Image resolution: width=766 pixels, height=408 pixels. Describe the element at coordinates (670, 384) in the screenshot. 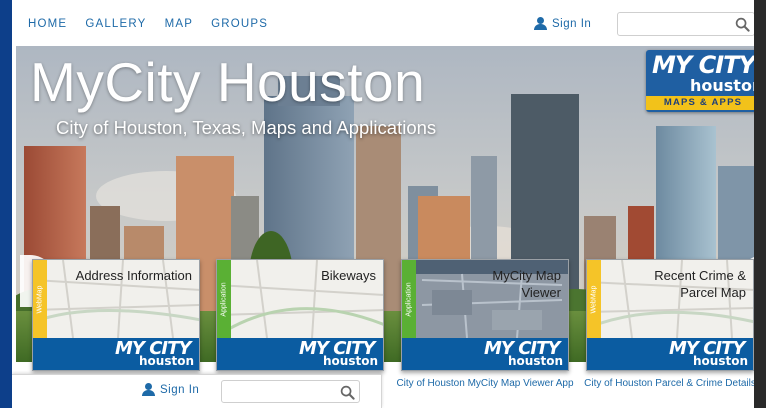

I see `card-caption-parcel-crime: City of Houston Parcel & Crime Details` at that location.